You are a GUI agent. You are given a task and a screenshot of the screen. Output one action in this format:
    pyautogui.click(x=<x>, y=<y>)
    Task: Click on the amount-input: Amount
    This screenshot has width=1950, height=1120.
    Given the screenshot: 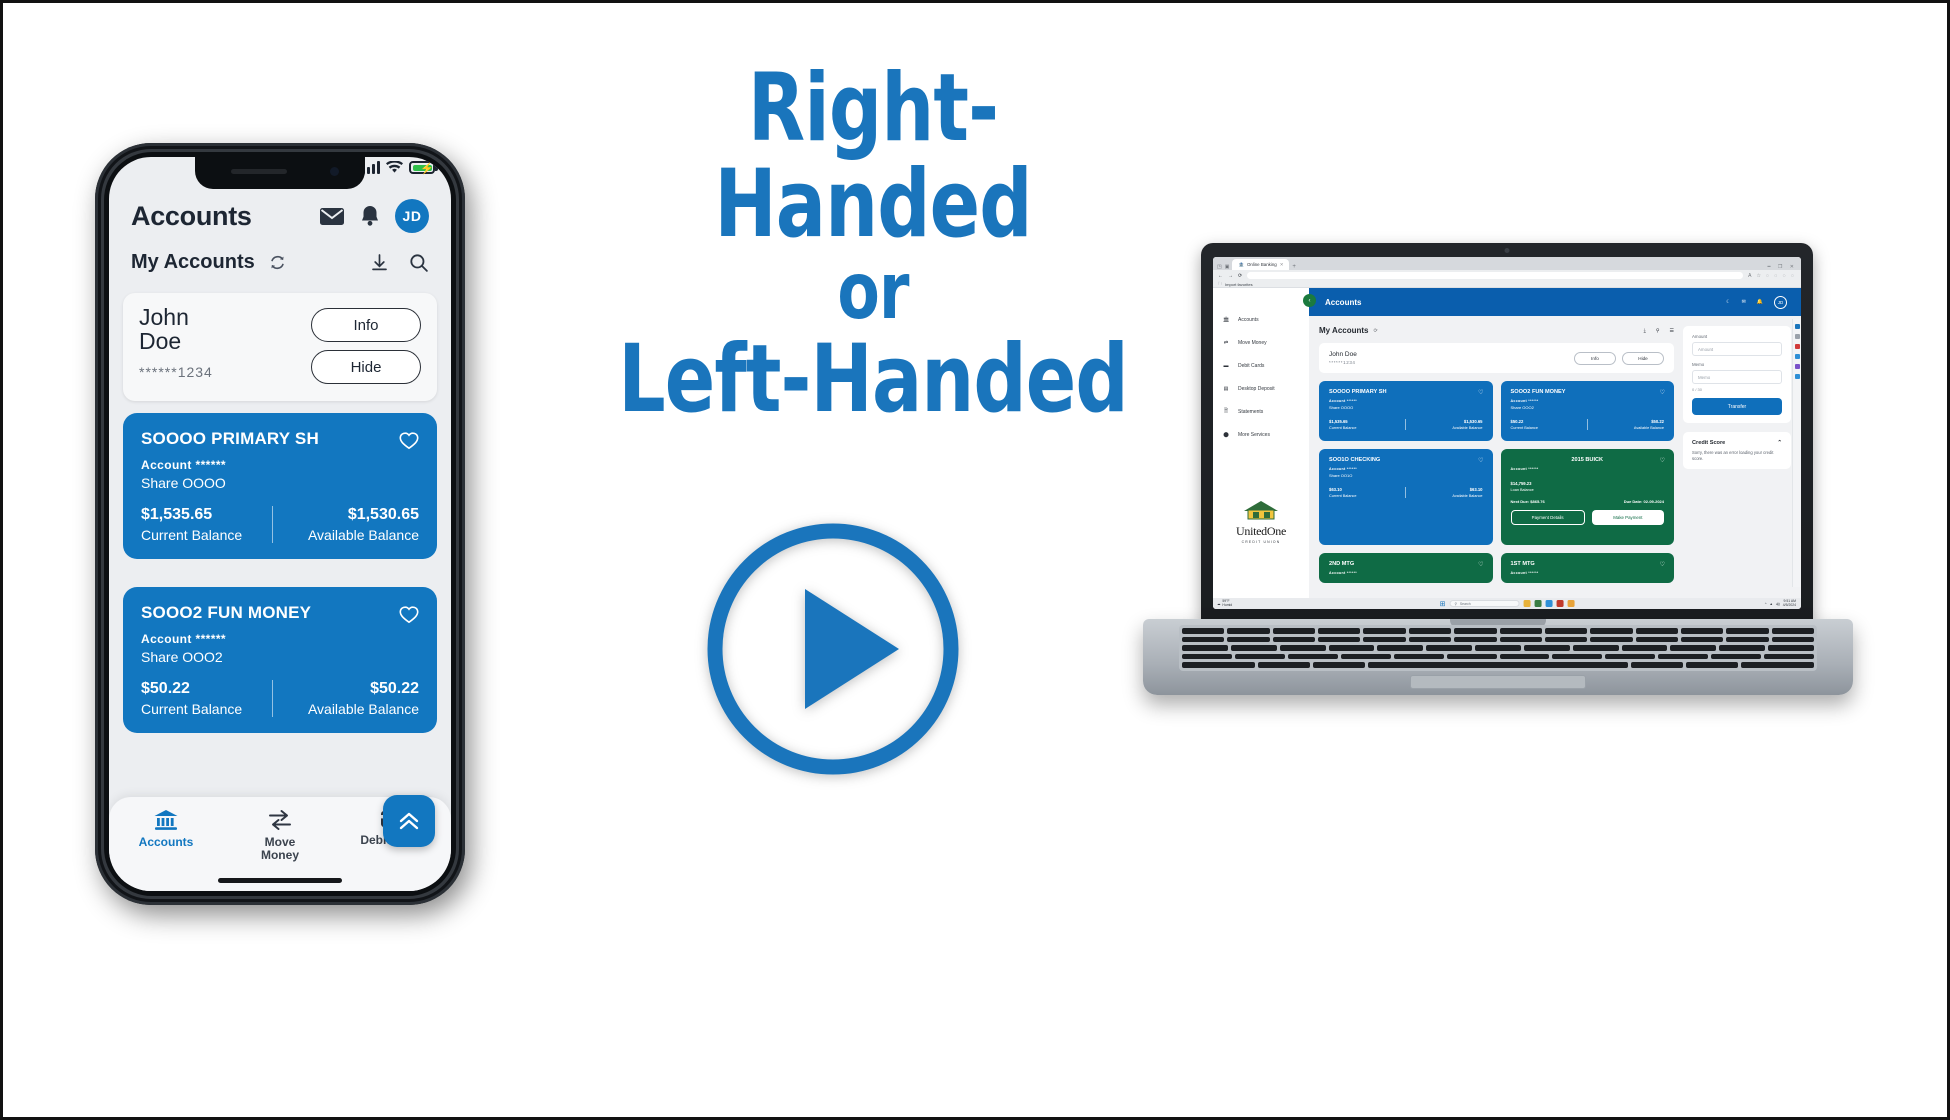 What is the action you would take?
    pyautogui.click(x=1737, y=349)
    